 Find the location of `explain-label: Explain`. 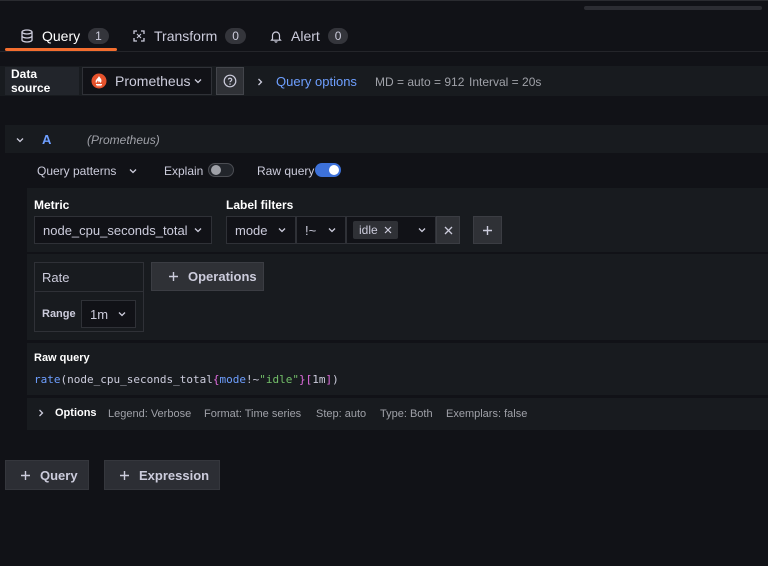

explain-label: Explain is located at coordinates (184, 171).